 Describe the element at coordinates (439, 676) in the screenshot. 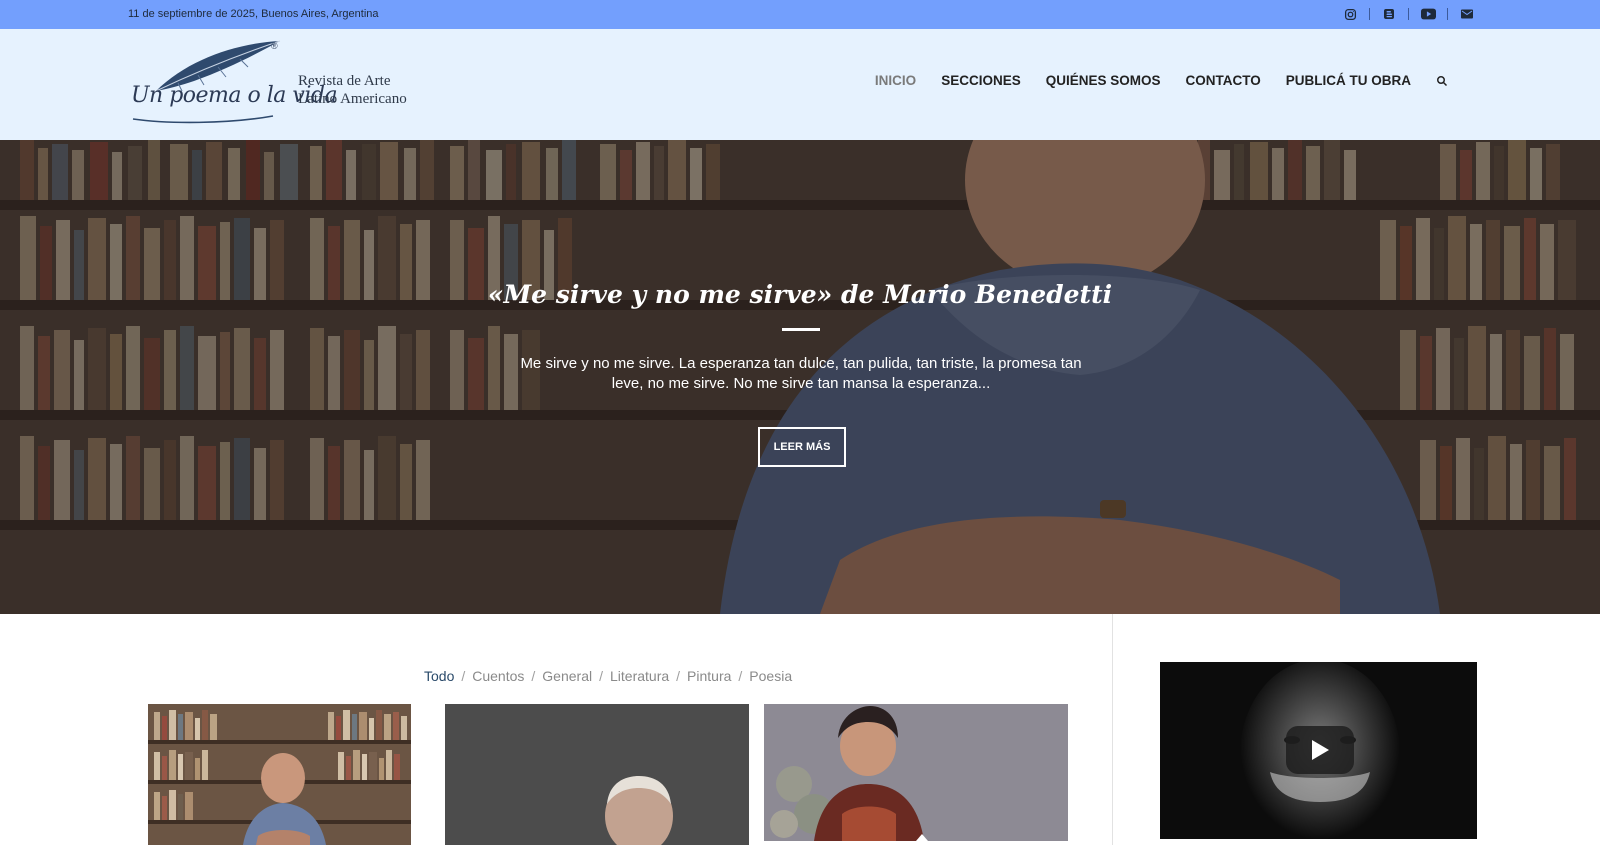

I see `filter-todo: Todo` at that location.